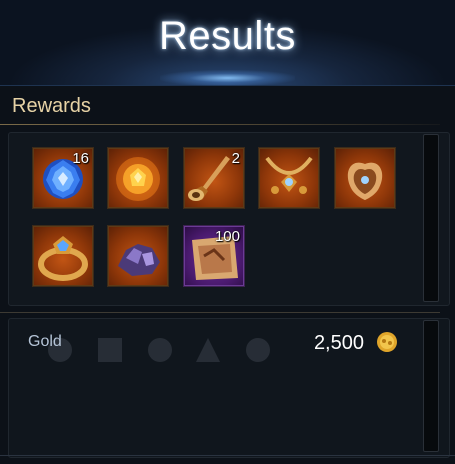 The width and height of the screenshot is (455, 464). What do you see at coordinates (220, 312) in the screenshot?
I see `gold-divider` at bounding box center [220, 312].